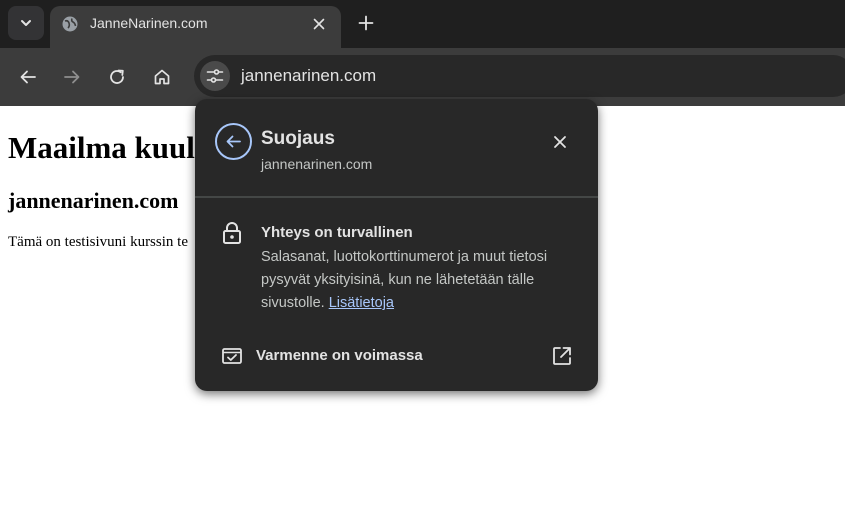 Image resolution: width=845 pixels, height=517 pixels. I want to click on active-tab: JanneNarinen.com, so click(195, 27).